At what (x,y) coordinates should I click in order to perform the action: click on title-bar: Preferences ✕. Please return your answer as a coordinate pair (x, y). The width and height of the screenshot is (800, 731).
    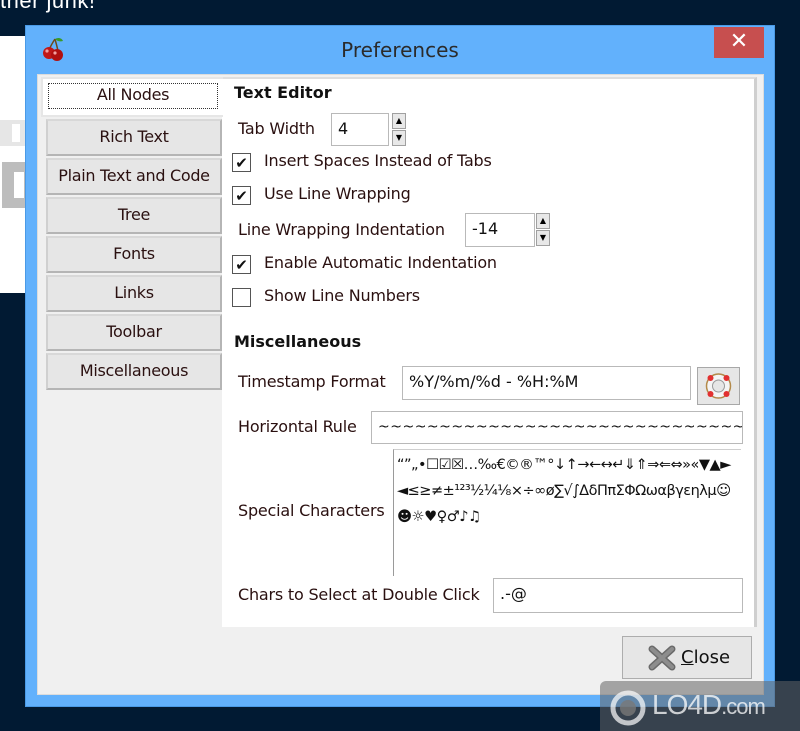
    Looking at the image, I should click on (400, 50).